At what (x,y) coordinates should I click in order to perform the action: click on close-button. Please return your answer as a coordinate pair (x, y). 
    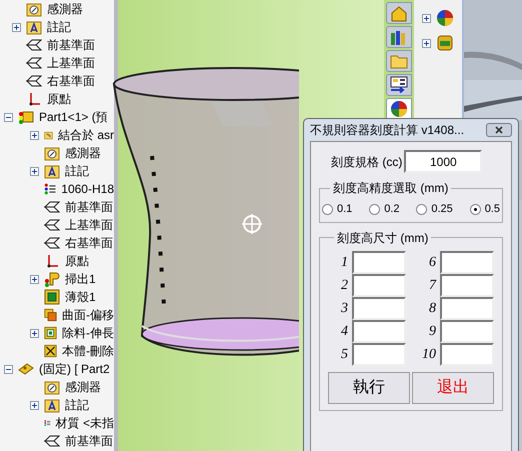
    Looking at the image, I should click on (499, 130).